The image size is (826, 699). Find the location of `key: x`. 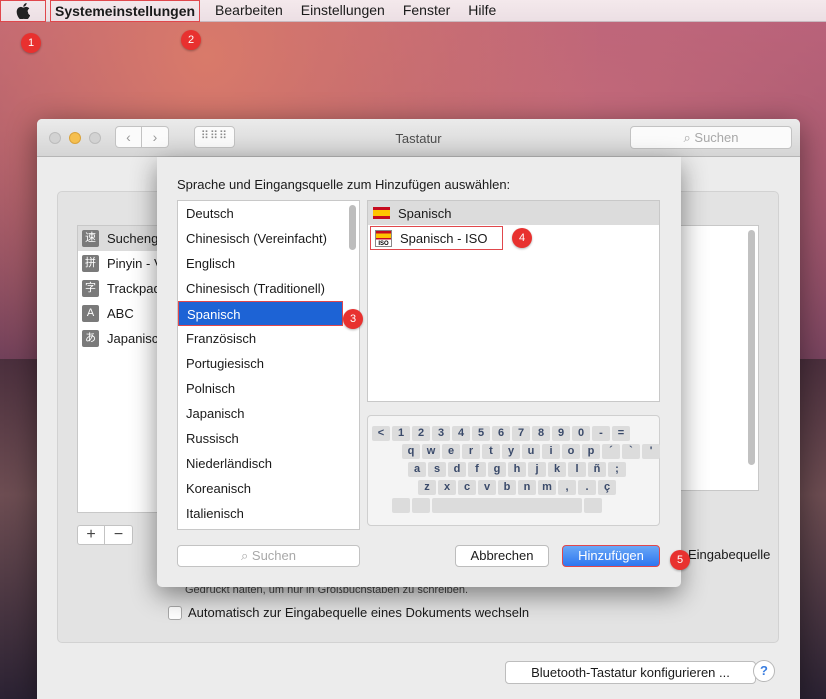

key: x is located at coordinates (447, 487).